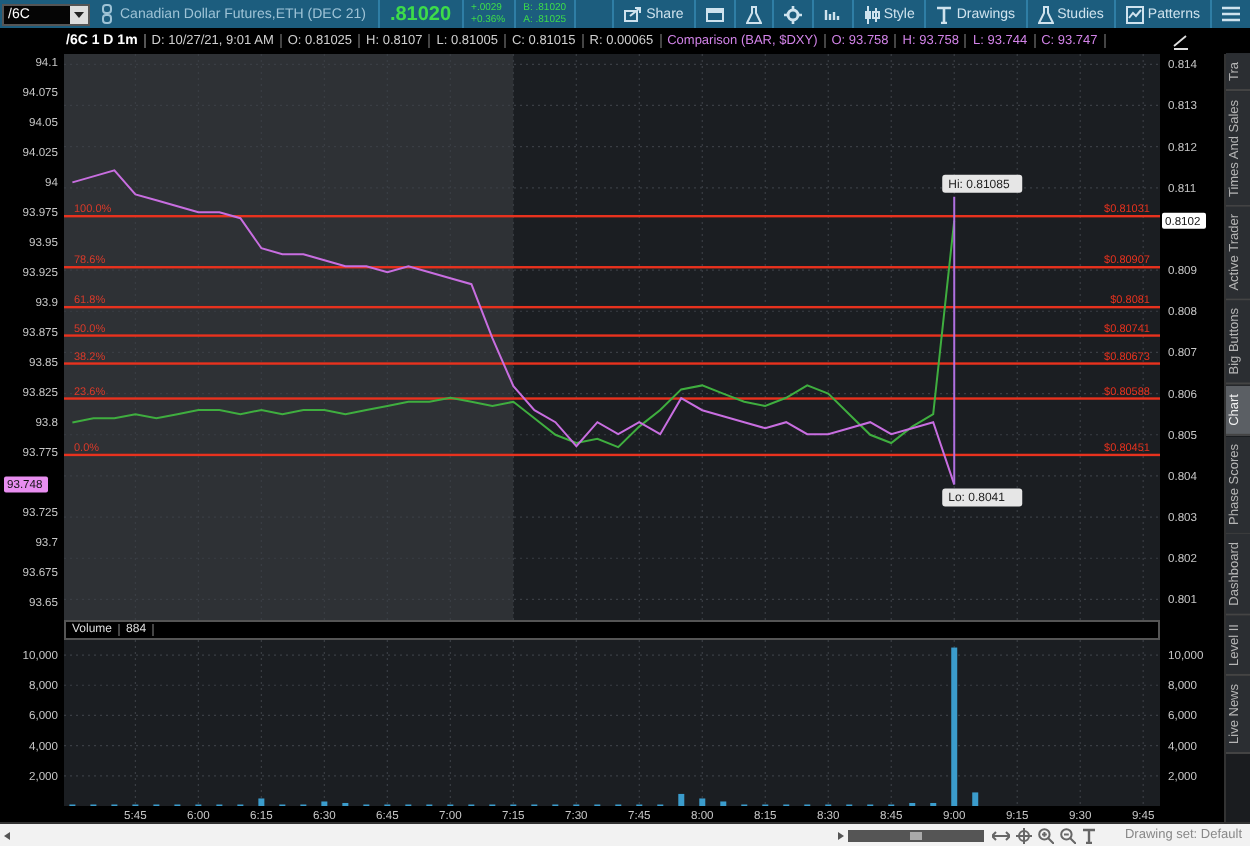  I want to click on pattern-icon, so click(1134, 14).